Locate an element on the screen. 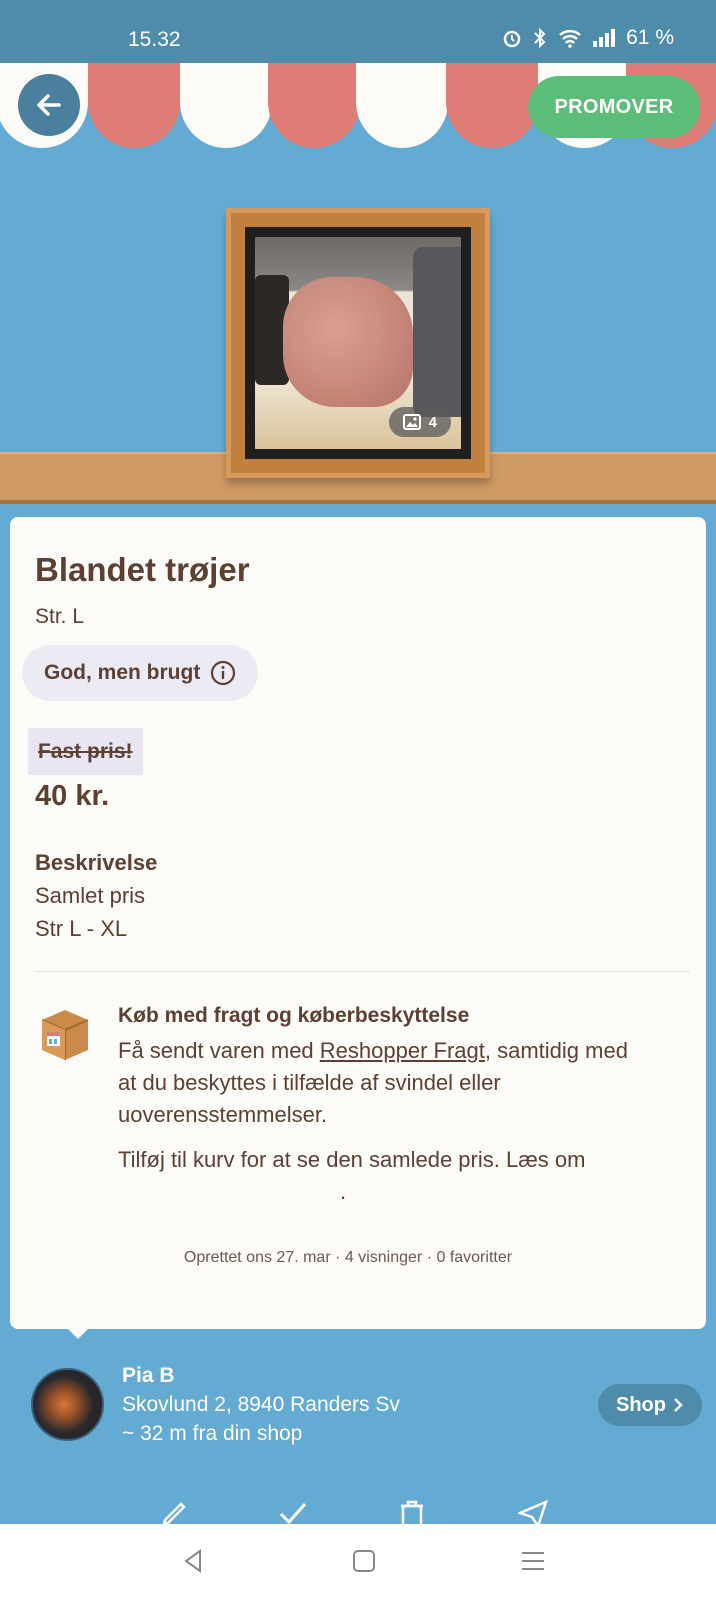 The width and height of the screenshot is (716, 1600). nav-back-icon is located at coordinates (193, 1563).